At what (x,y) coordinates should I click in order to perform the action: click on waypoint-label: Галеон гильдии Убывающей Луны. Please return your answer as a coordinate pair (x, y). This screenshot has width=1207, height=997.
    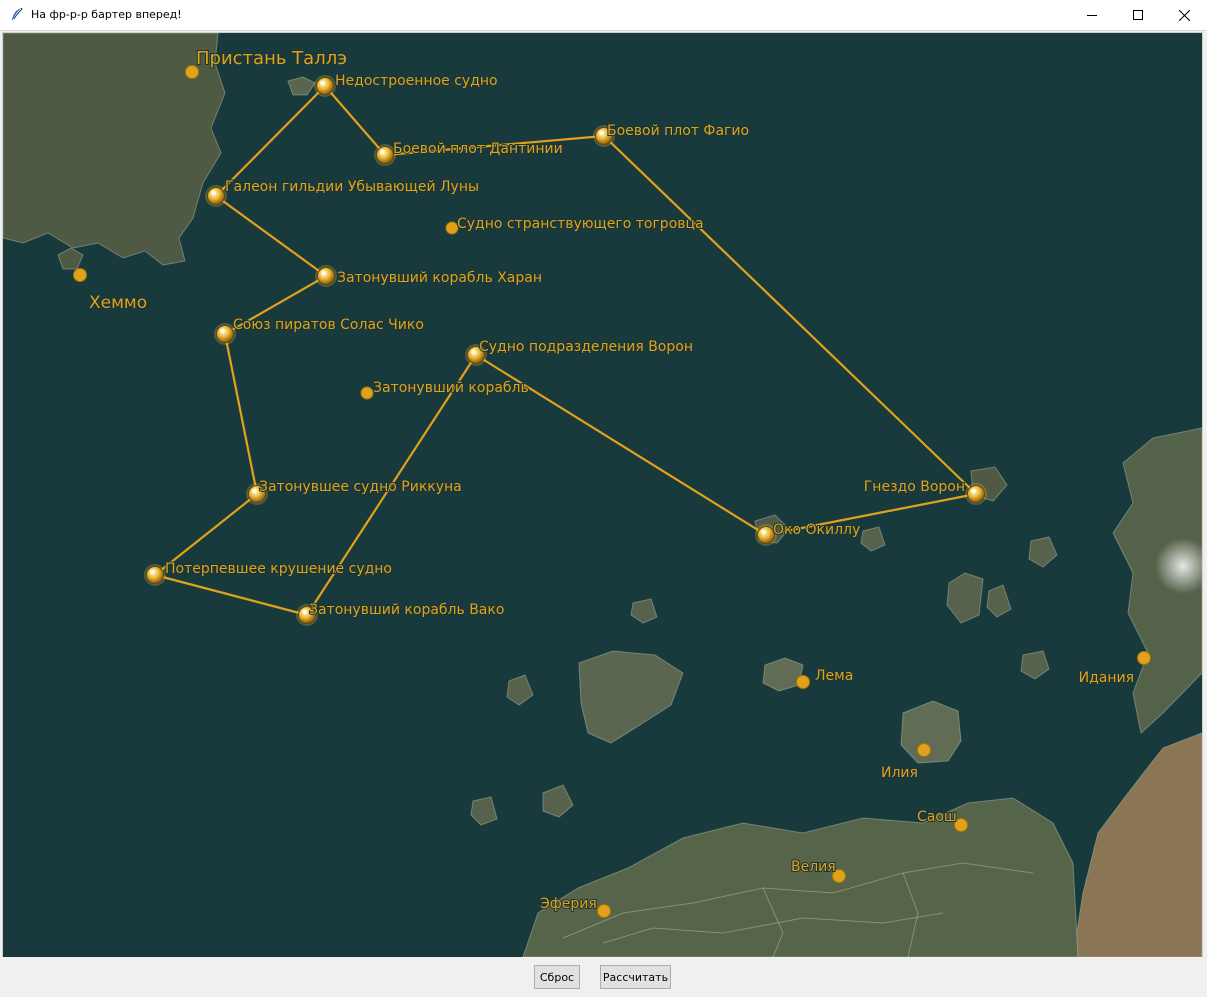
    Looking at the image, I should click on (352, 187).